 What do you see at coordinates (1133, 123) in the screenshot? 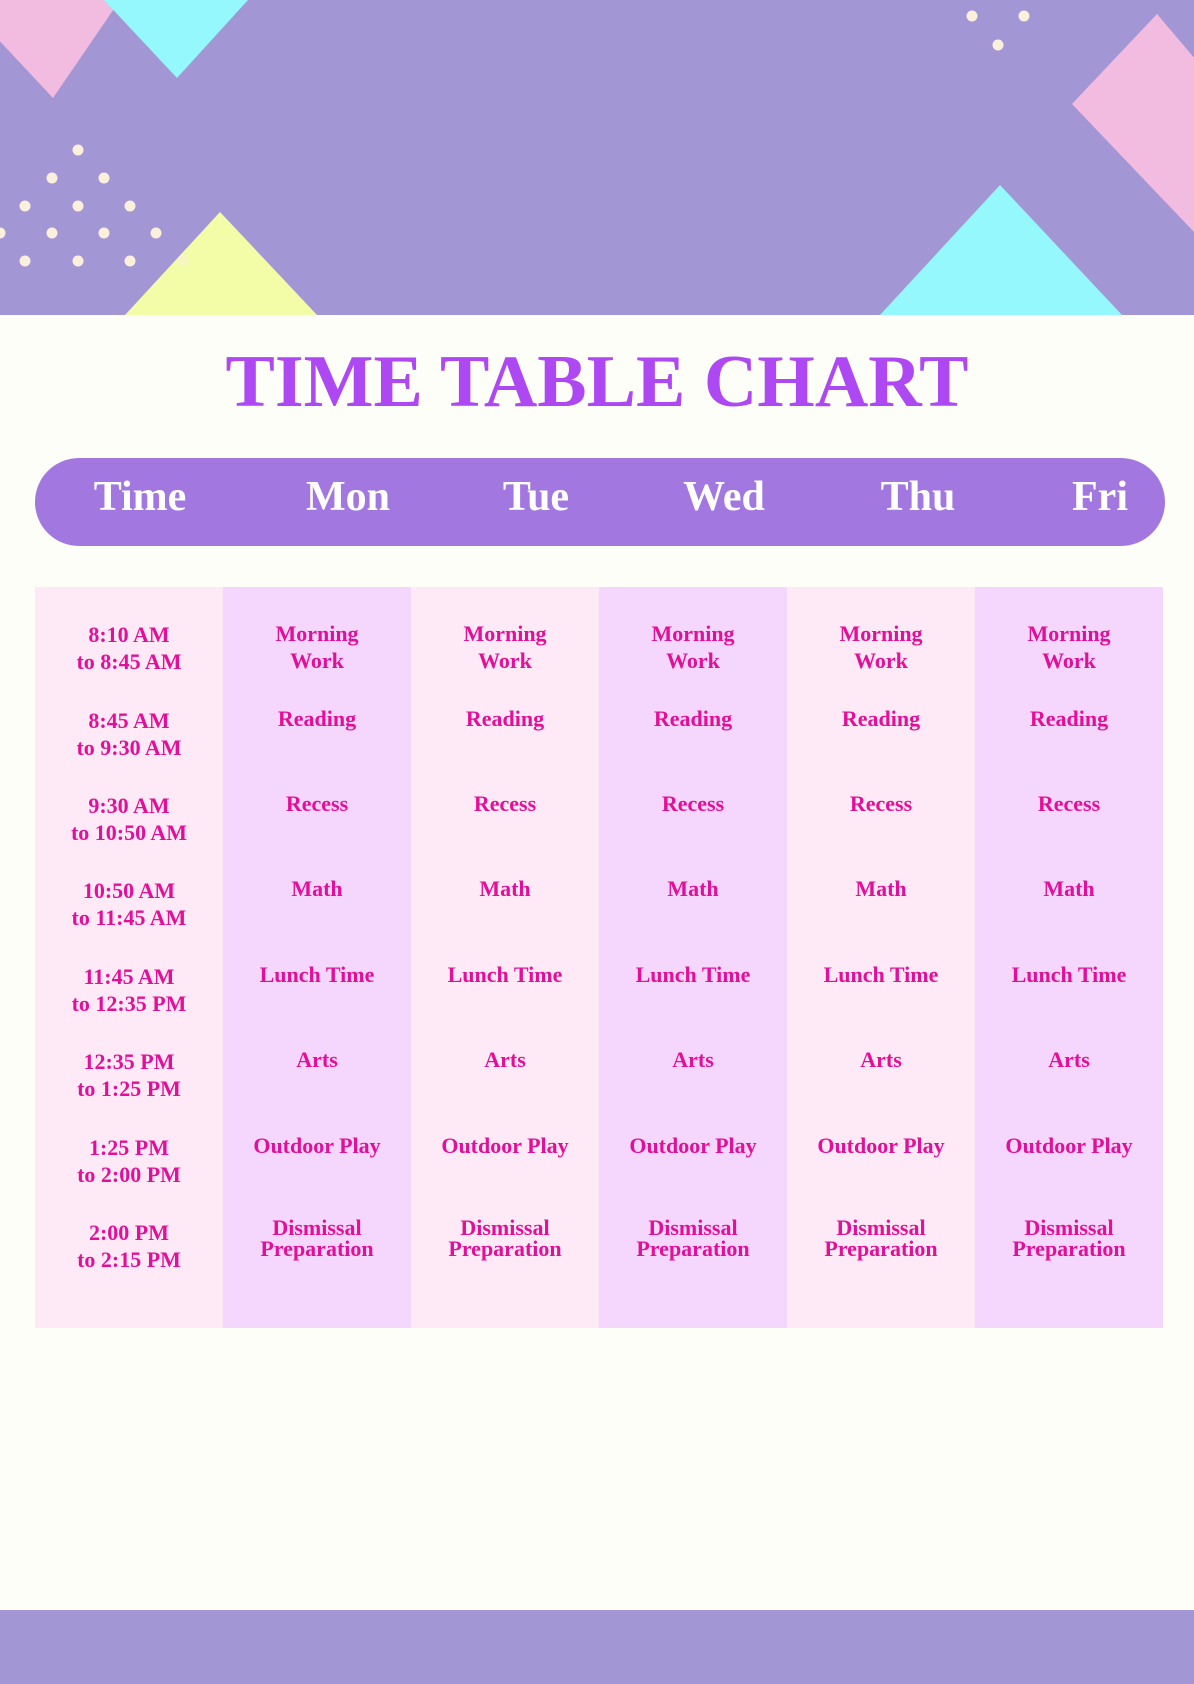
I see `pink-diamond-shape-right` at bounding box center [1133, 123].